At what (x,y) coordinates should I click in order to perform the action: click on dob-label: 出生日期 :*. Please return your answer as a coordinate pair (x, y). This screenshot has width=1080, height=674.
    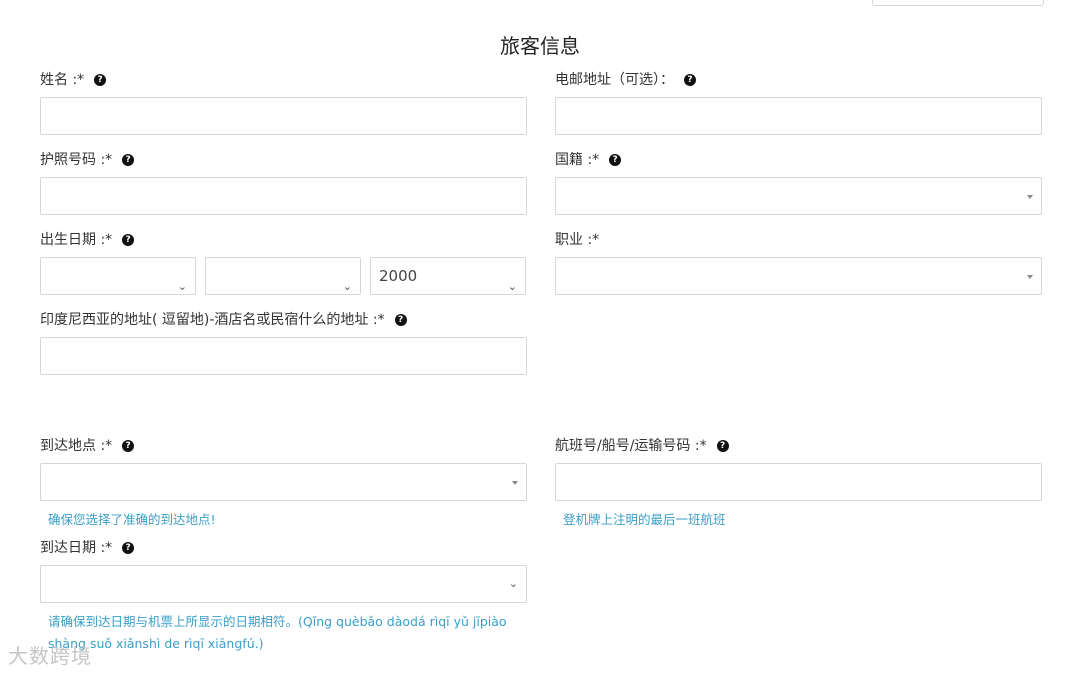
    Looking at the image, I should click on (76, 240).